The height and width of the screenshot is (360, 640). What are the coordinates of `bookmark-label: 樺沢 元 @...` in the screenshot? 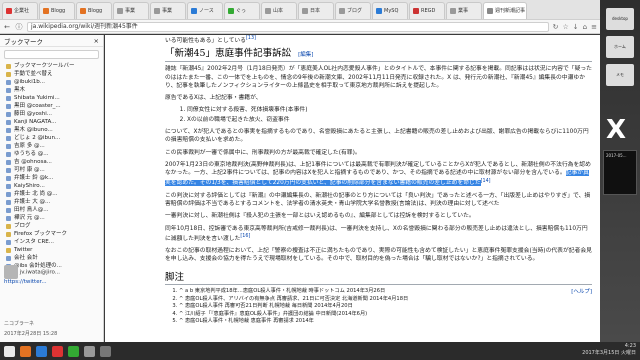 It's located at (29, 218).